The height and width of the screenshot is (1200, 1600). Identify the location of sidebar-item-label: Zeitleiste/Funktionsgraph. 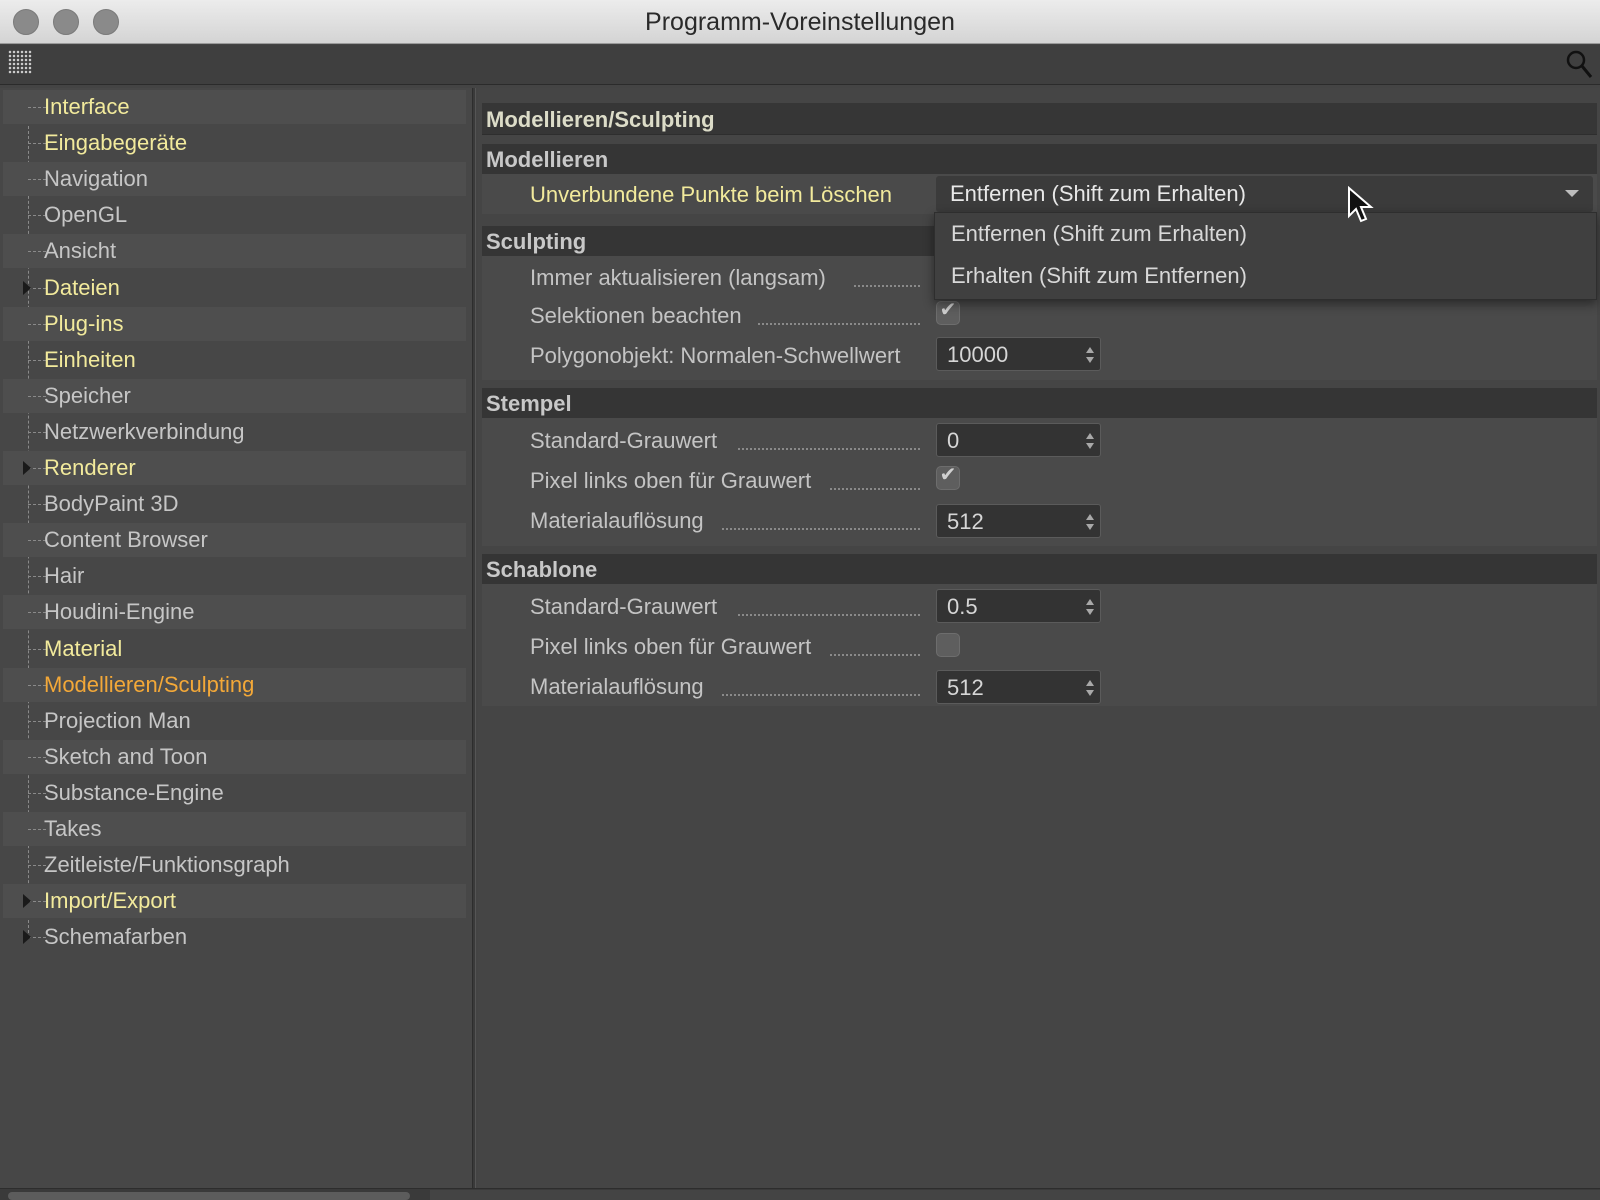
(167, 865).